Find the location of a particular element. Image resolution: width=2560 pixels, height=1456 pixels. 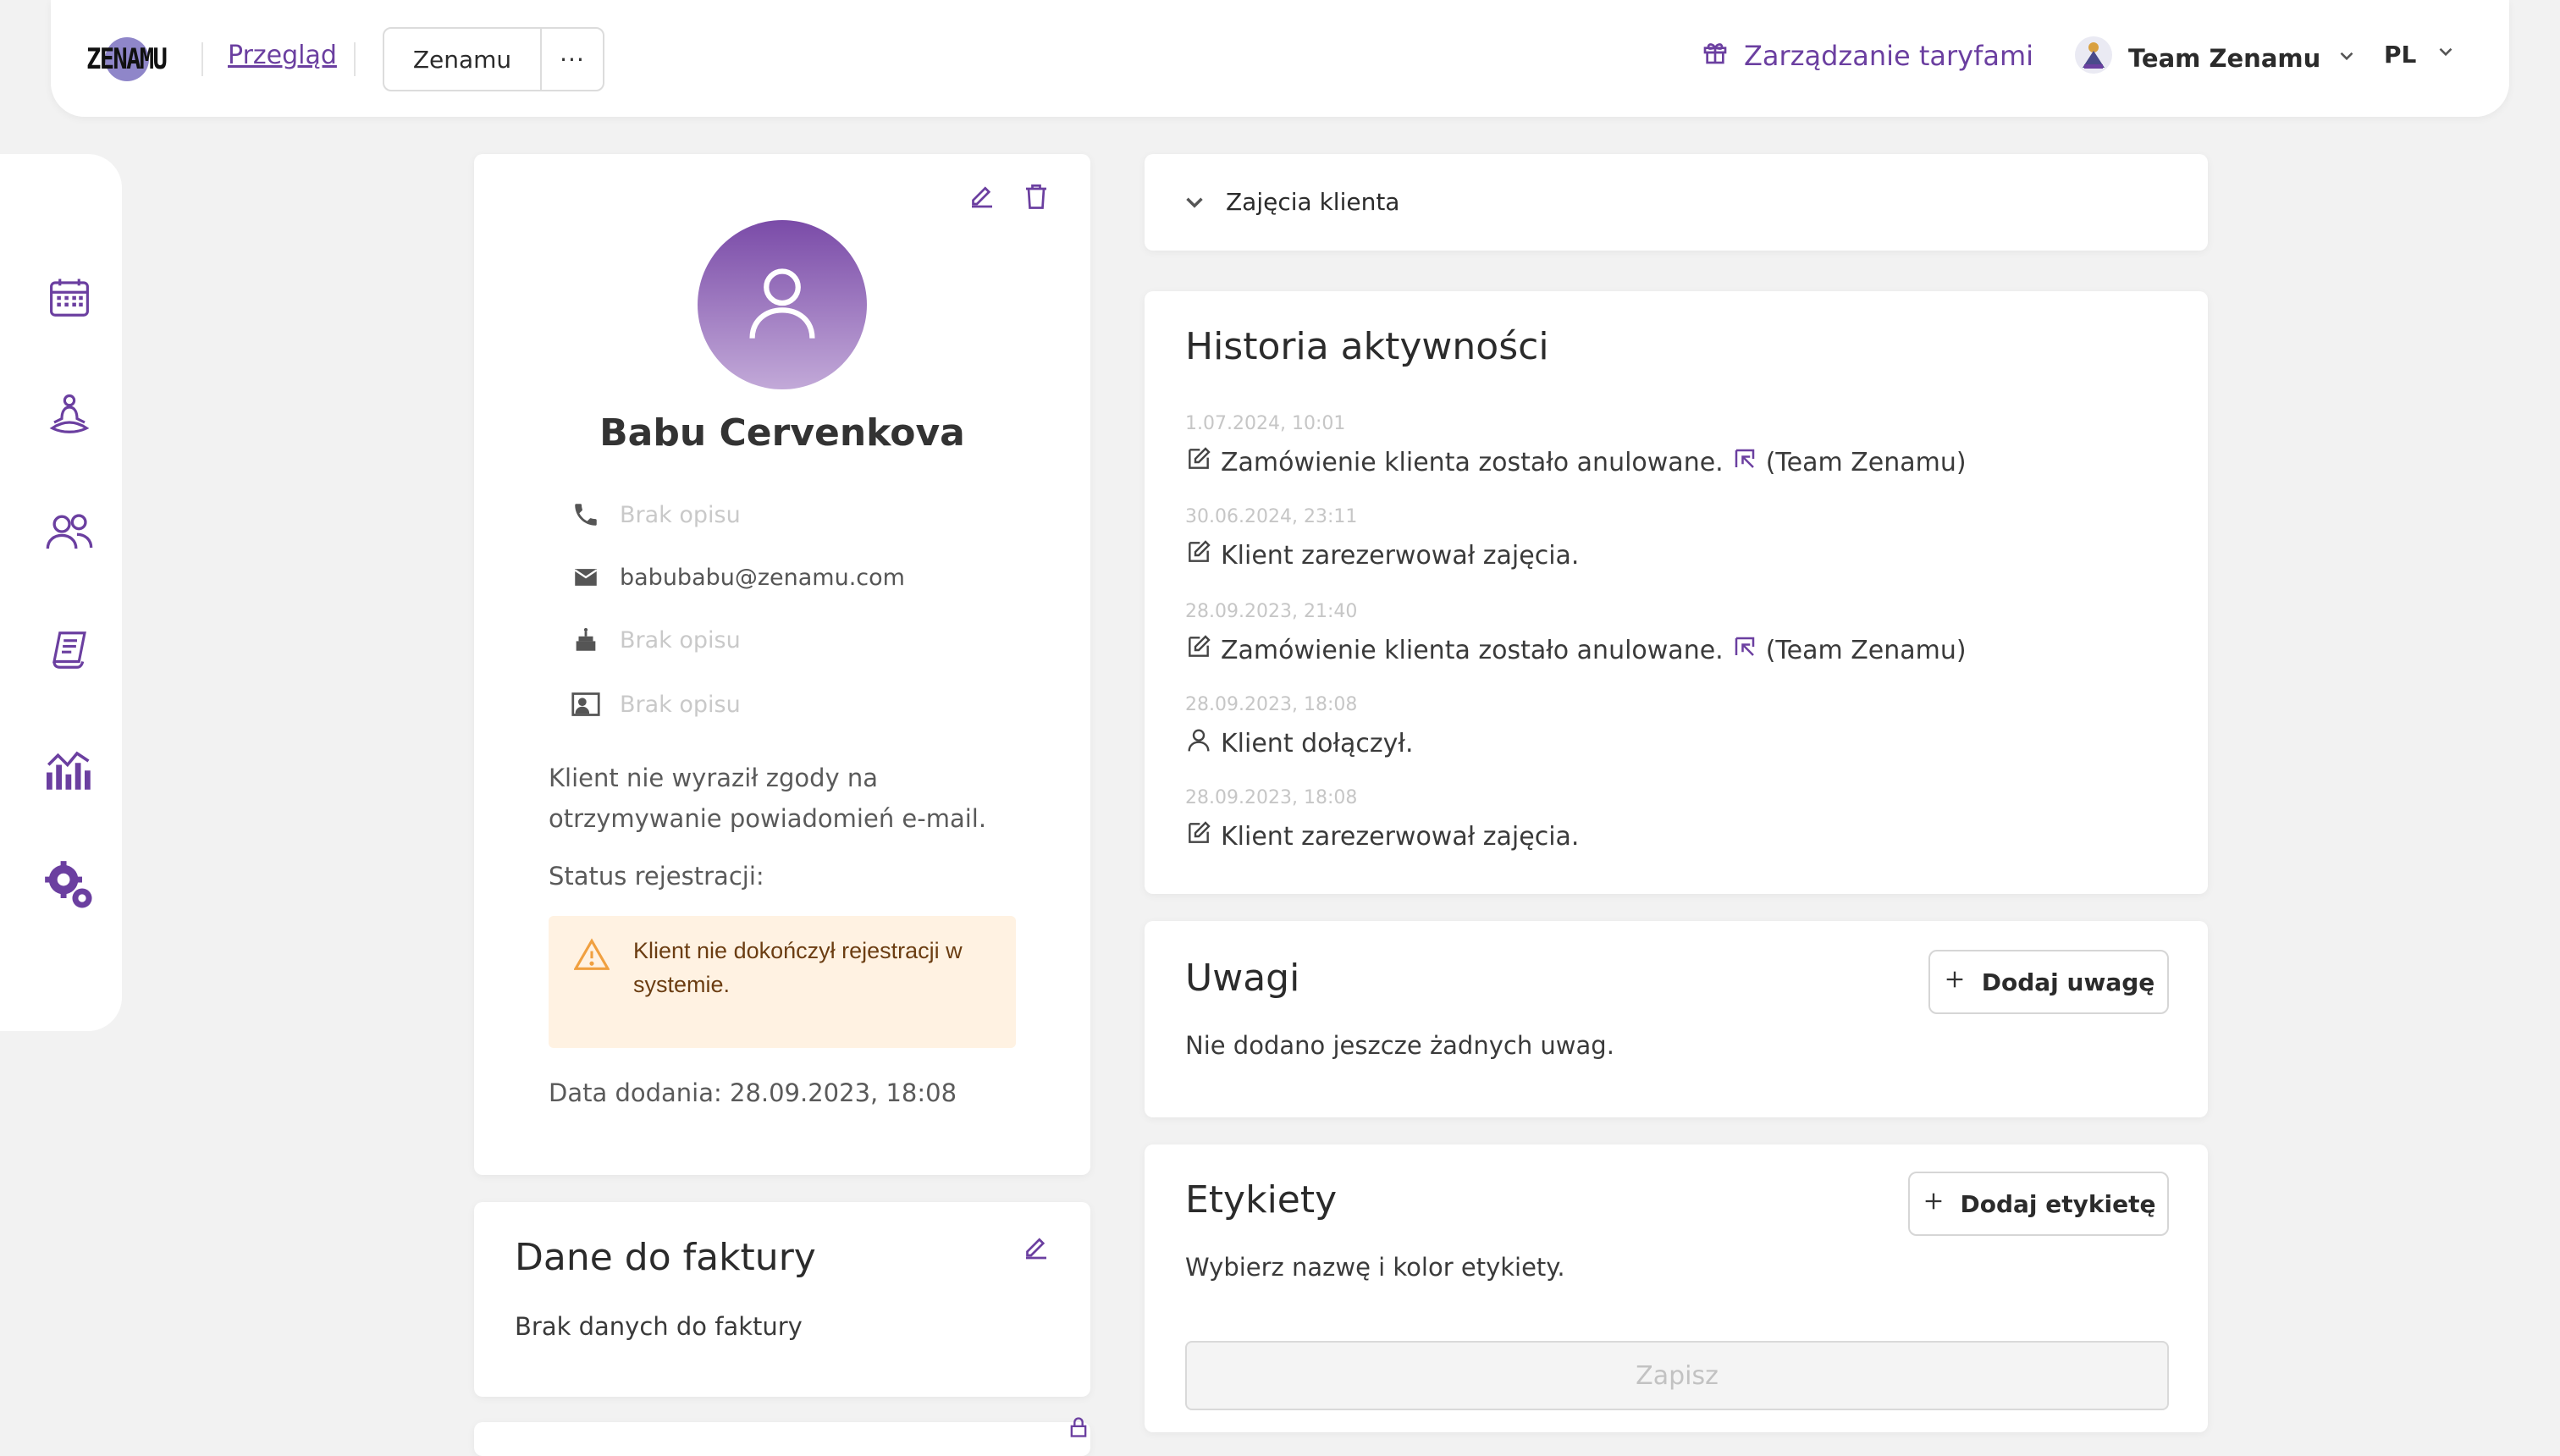

activity-time: 30.06.2024, 23:11 is located at coordinates (1271, 516).